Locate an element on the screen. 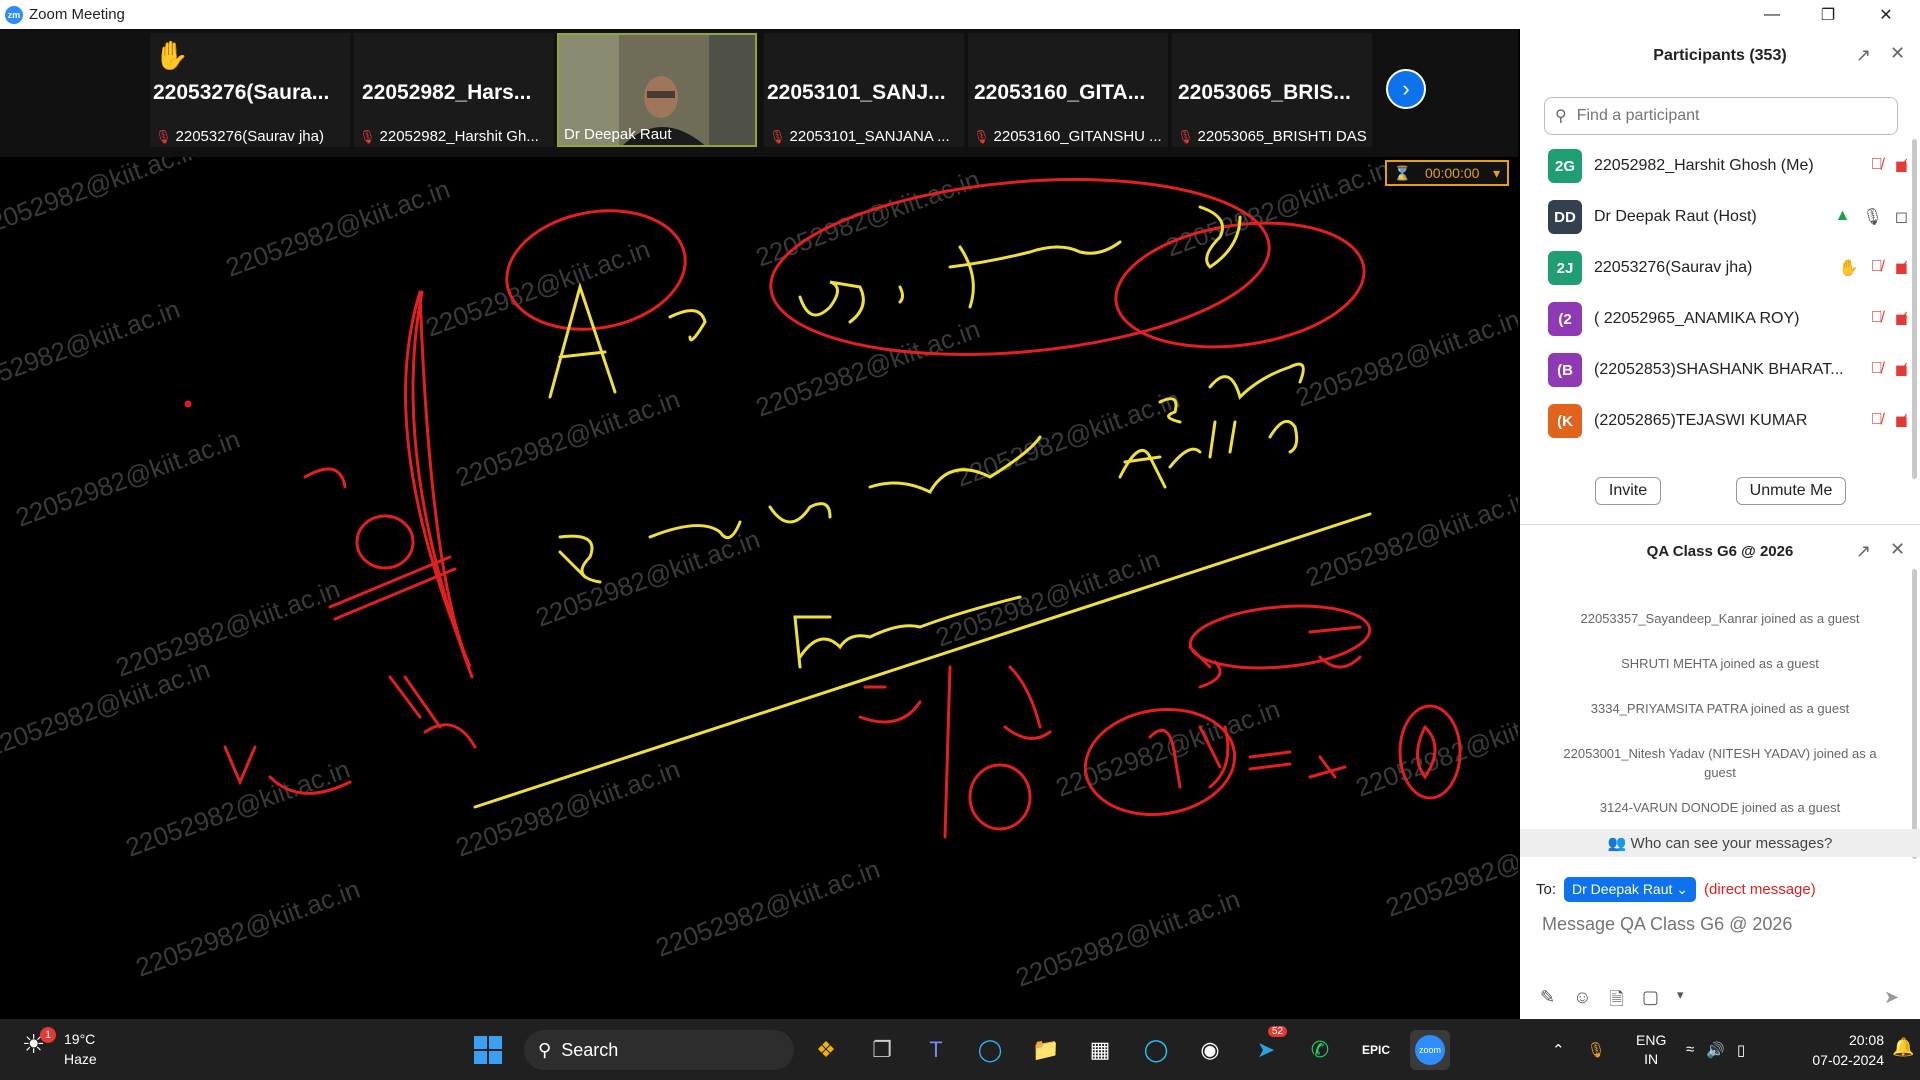  weather-temp: 19°C is located at coordinates (79, 1039).